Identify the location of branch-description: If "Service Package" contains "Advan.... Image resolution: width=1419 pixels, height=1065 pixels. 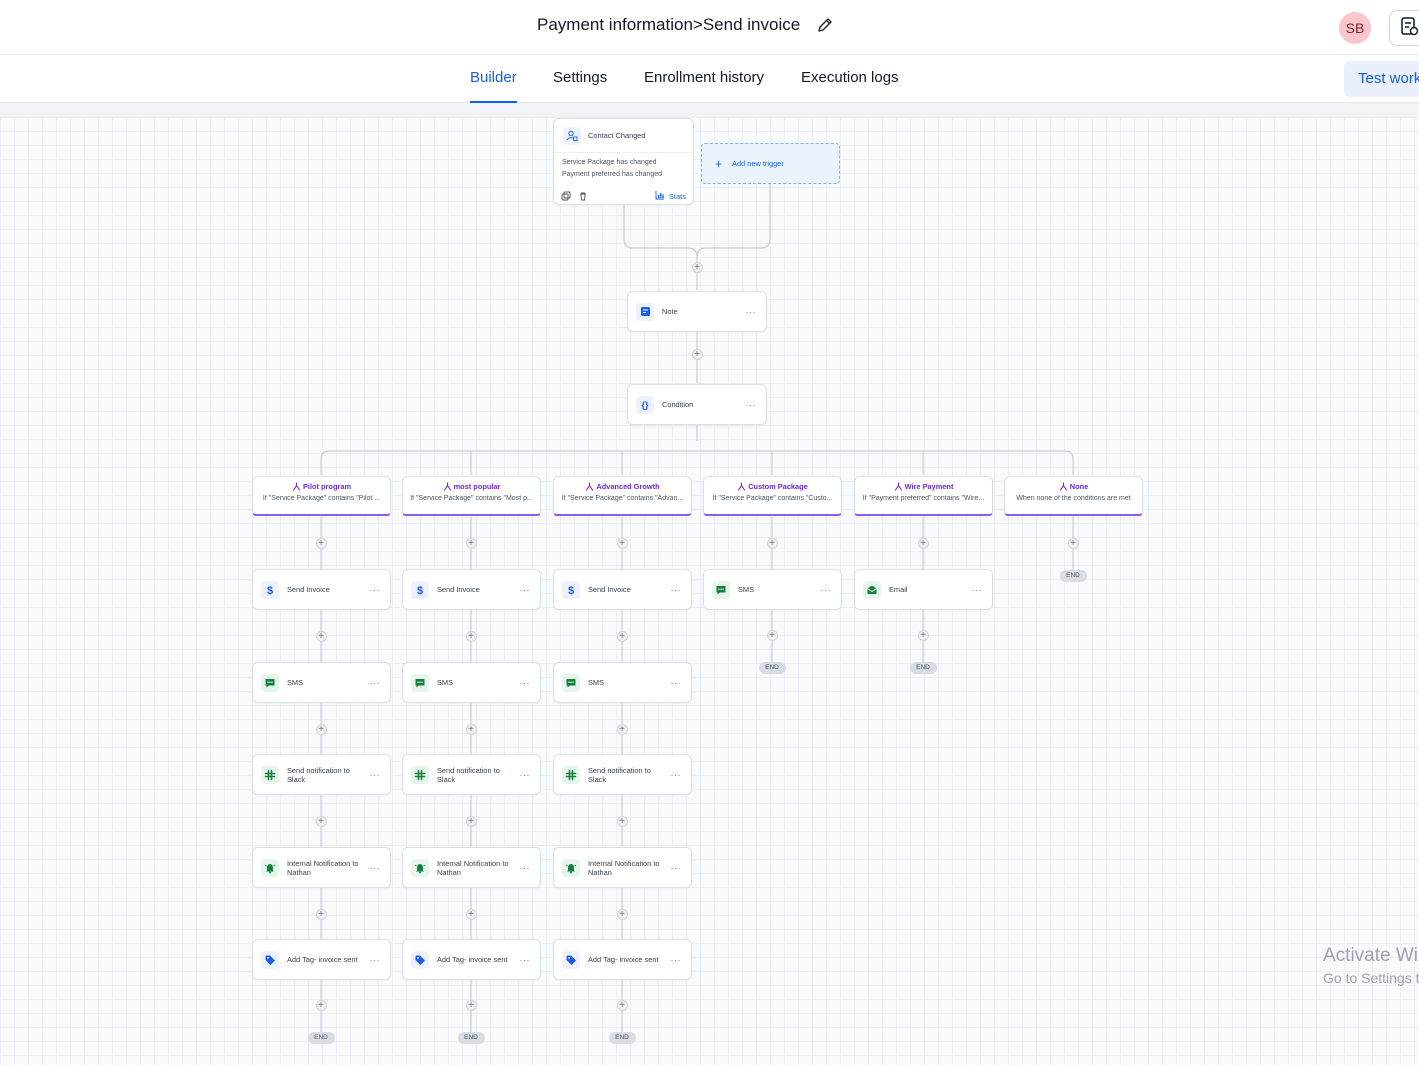
(622, 498).